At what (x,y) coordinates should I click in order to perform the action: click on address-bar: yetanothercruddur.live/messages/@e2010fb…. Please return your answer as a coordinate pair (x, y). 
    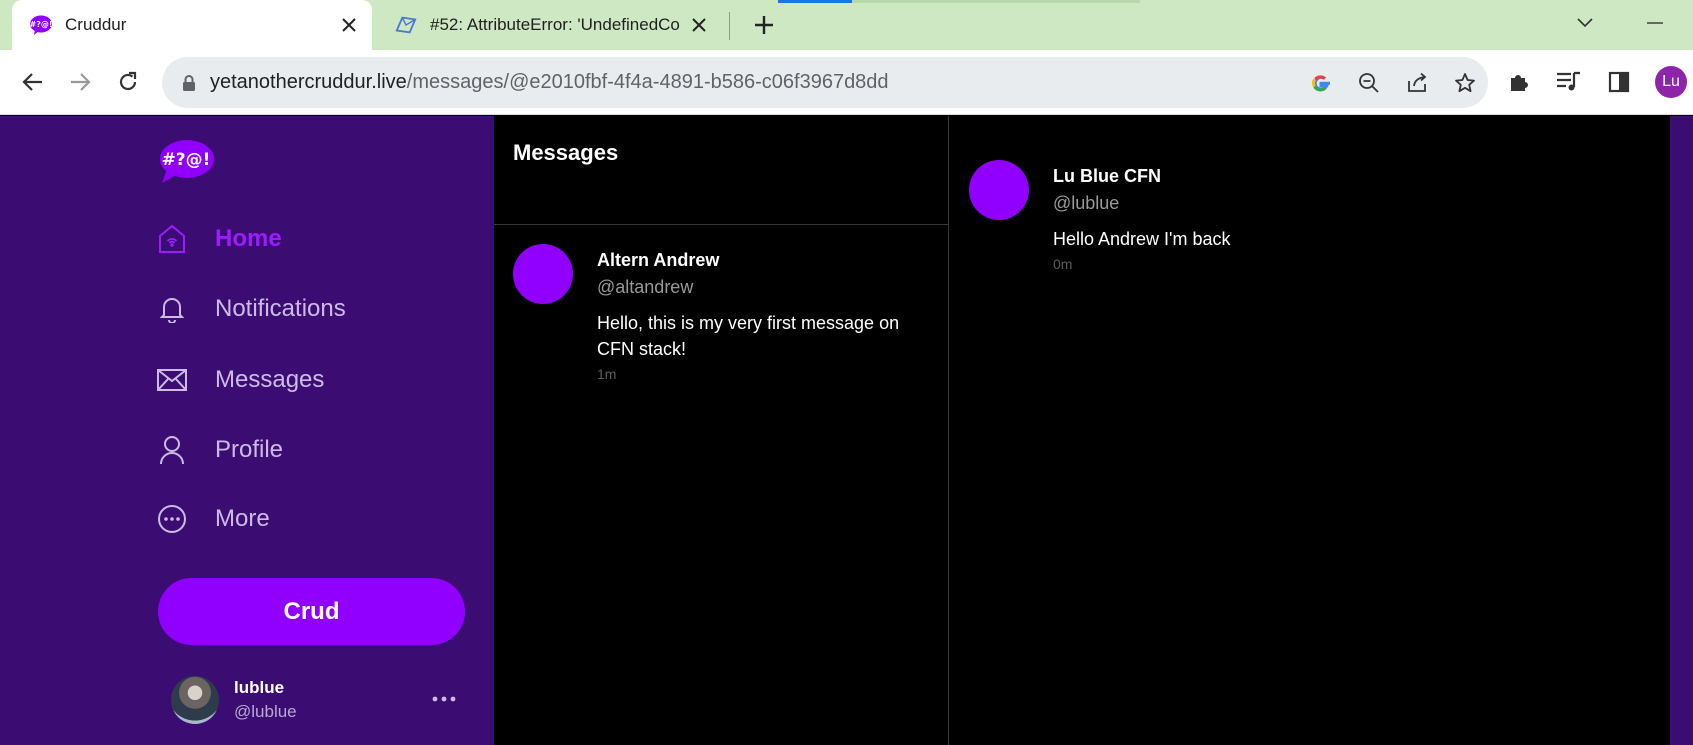
    Looking at the image, I should click on (825, 82).